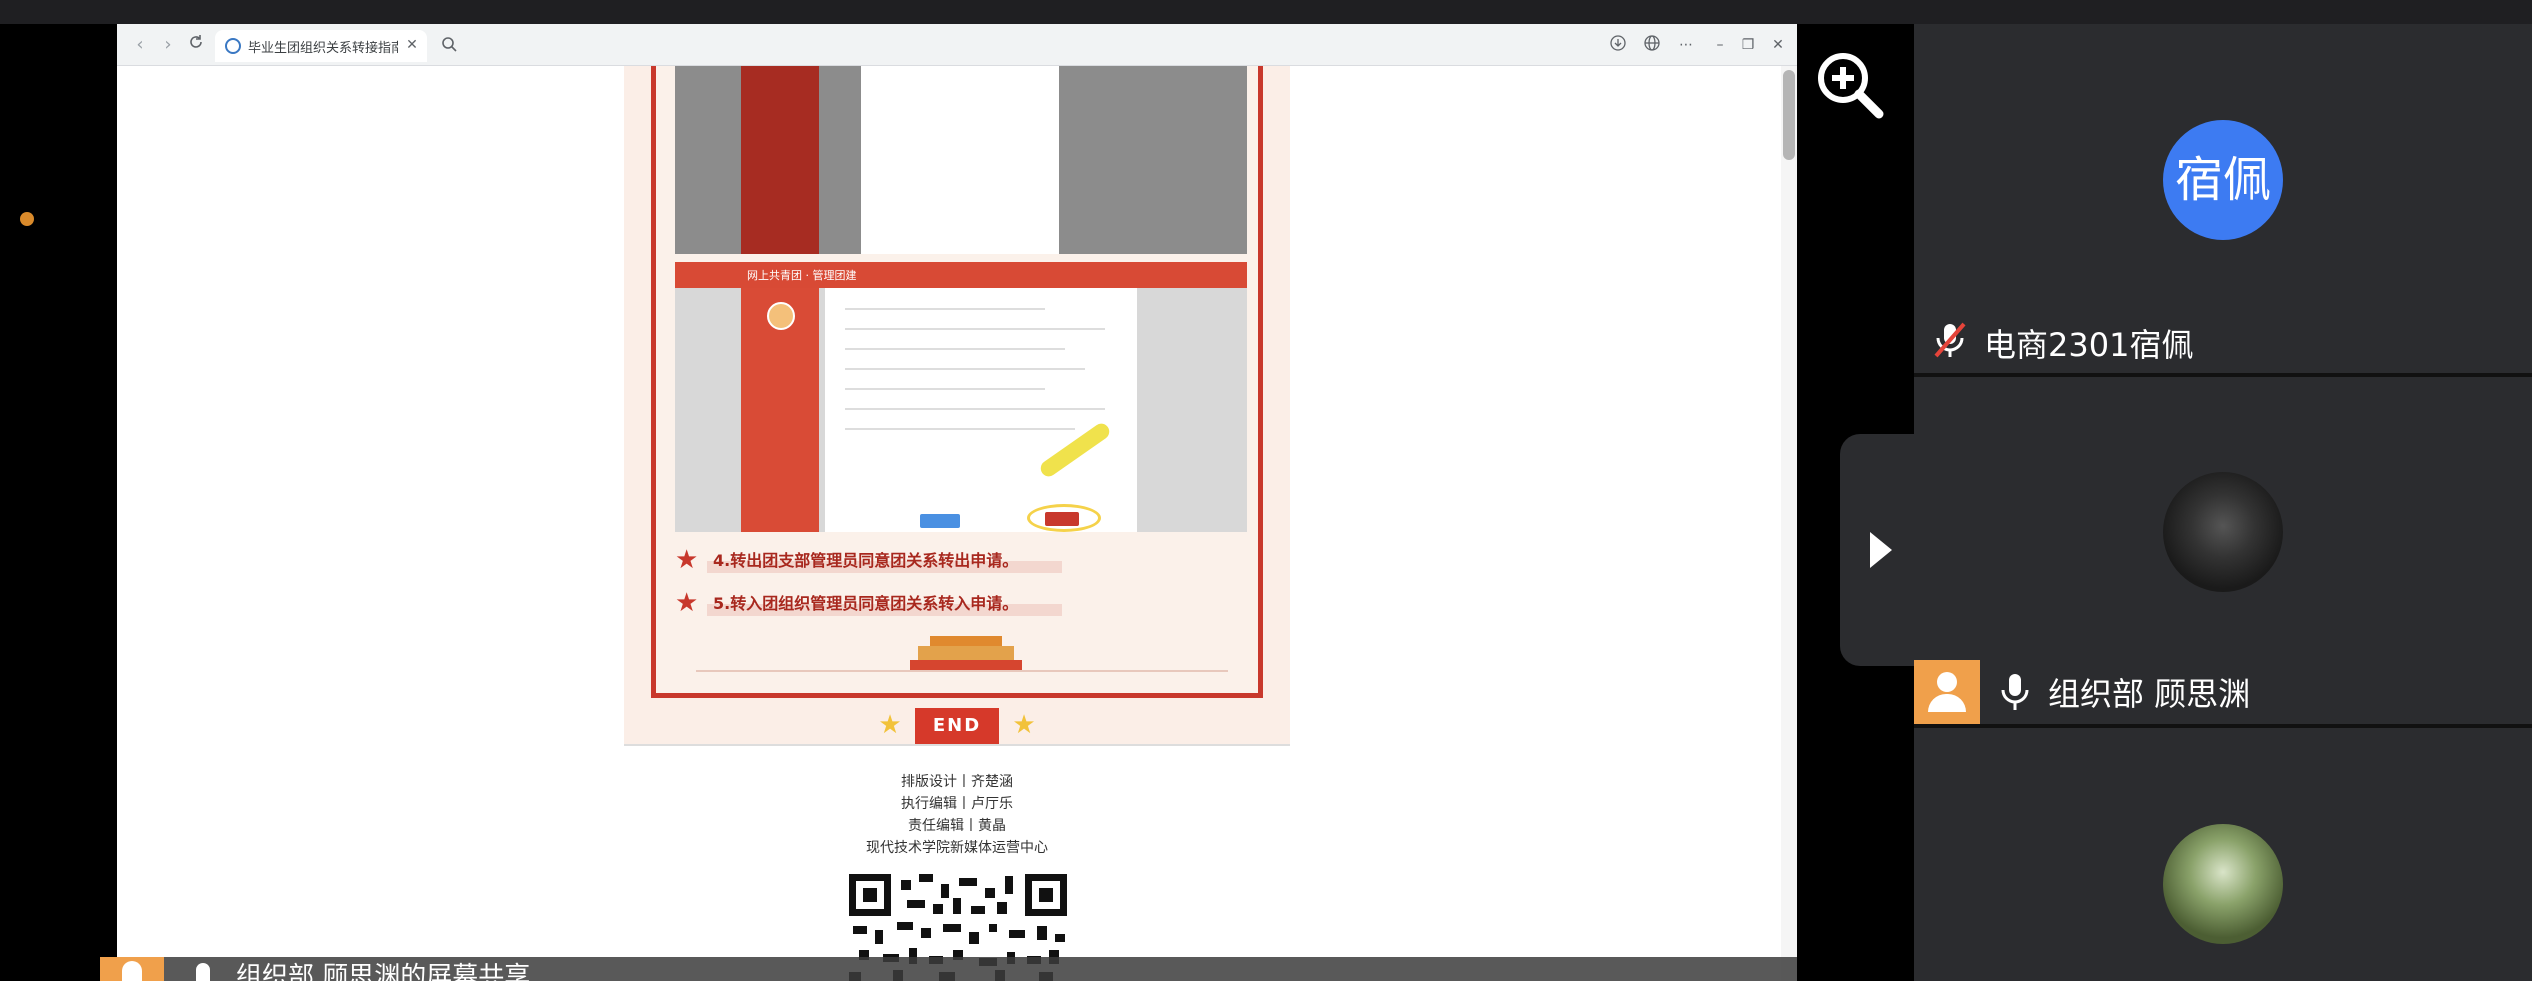 This screenshot has height=981, width=2532. What do you see at coordinates (1266, 12) in the screenshot?
I see `top-strip` at bounding box center [1266, 12].